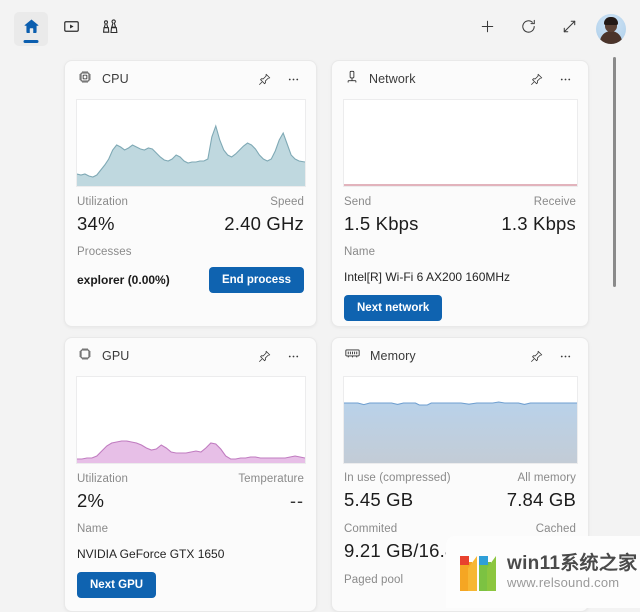 The image size is (640, 612). Describe the element at coordinates (123, 280) in the screenshot. I see `cpu-process-name: explorer (0.00%)` at that location.